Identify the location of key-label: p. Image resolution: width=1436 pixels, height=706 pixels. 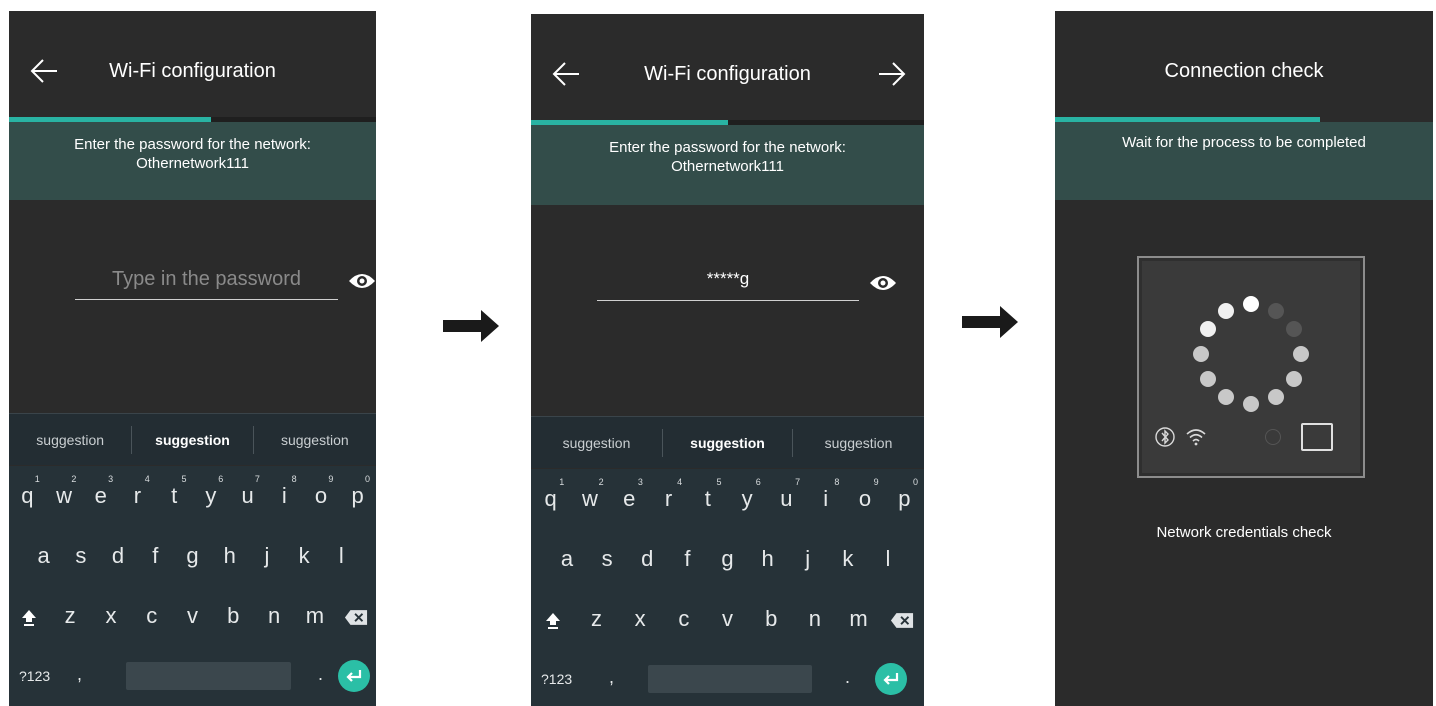
(357, 495).